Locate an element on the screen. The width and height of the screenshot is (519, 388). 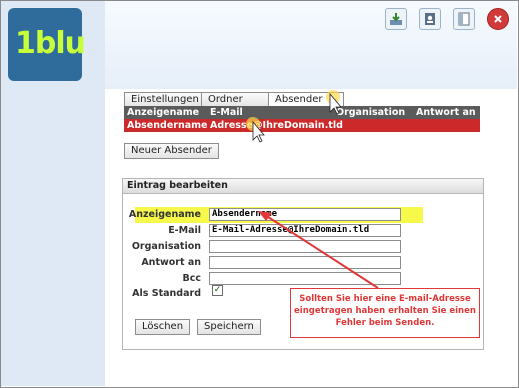
cursor-icon-row is located at coordinates (255, 130).